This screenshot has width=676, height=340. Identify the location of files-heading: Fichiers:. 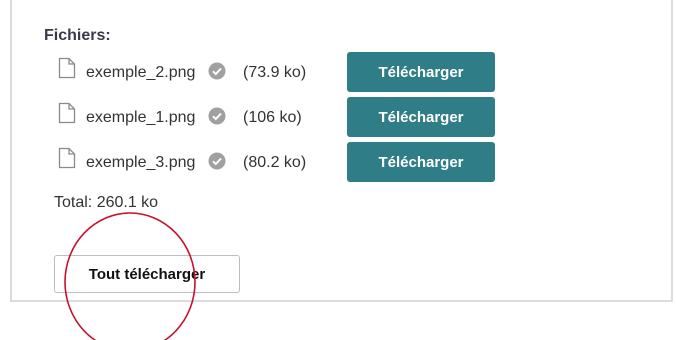
(77, 35).